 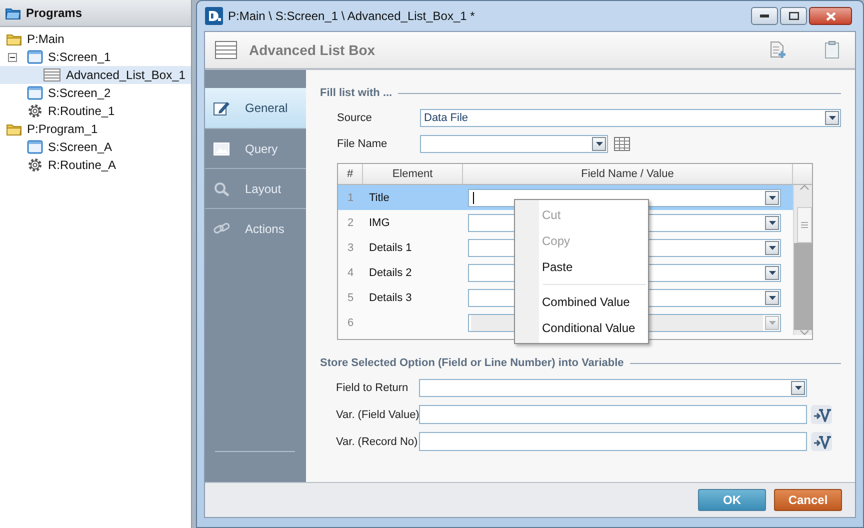 What do you see at coordinates (350, 273) in the screenshot?
I see `row-number: 4` at bounding box center [350, 273].